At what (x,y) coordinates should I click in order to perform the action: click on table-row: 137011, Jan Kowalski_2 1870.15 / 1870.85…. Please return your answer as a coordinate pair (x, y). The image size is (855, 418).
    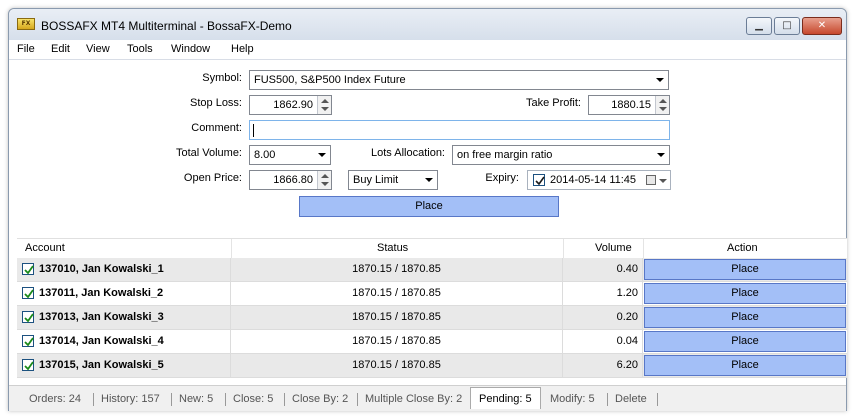
    Looking at the image, I should click on (432, 294).